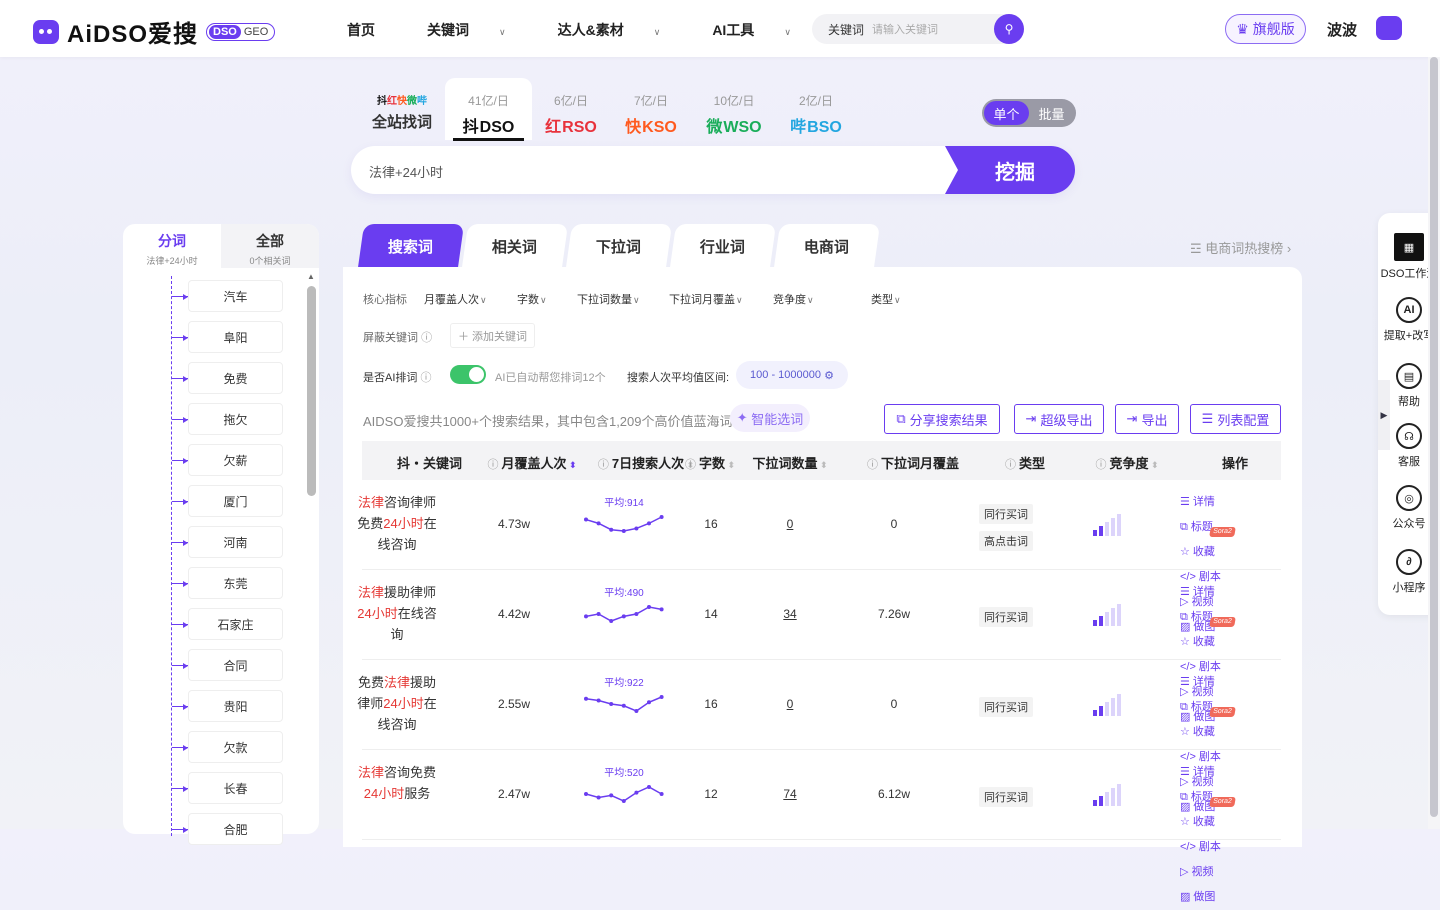  What do you see at coordinates (570, 101) in the screenshot?
I see `source-count: 6亿/日` at bounding box center [570, 101].